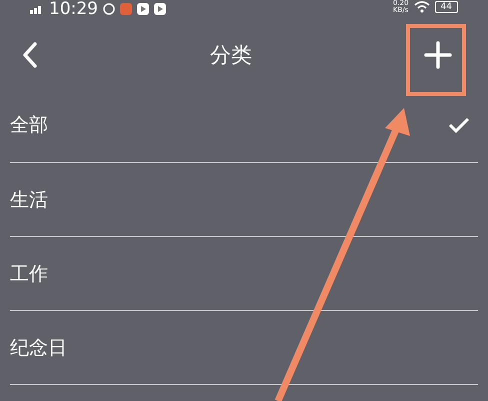 Image resolution: width=488 pixels, height=401 pixels. Describe the element at coordinates (109, 9) in the screenshot. I see `notification-icon` at that location.